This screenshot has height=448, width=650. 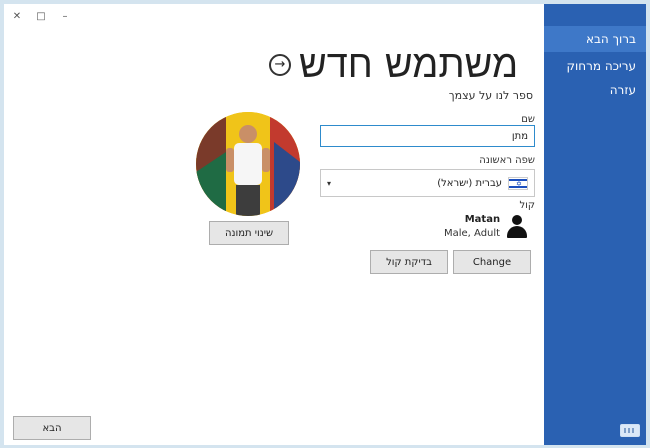 I want to click on page-title: משתמש חדש, so click(x=409, y=64).